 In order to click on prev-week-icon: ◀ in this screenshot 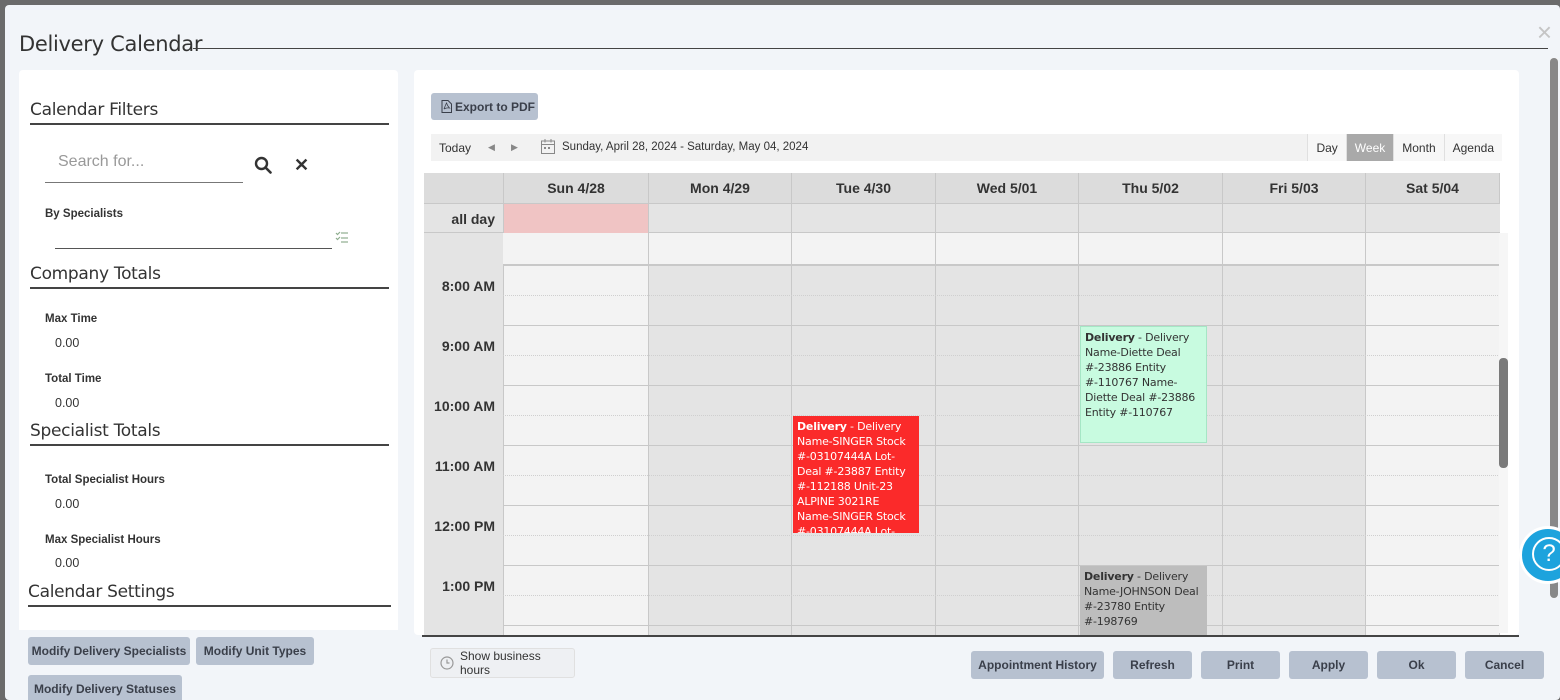, I will do `click(491, 147)`.